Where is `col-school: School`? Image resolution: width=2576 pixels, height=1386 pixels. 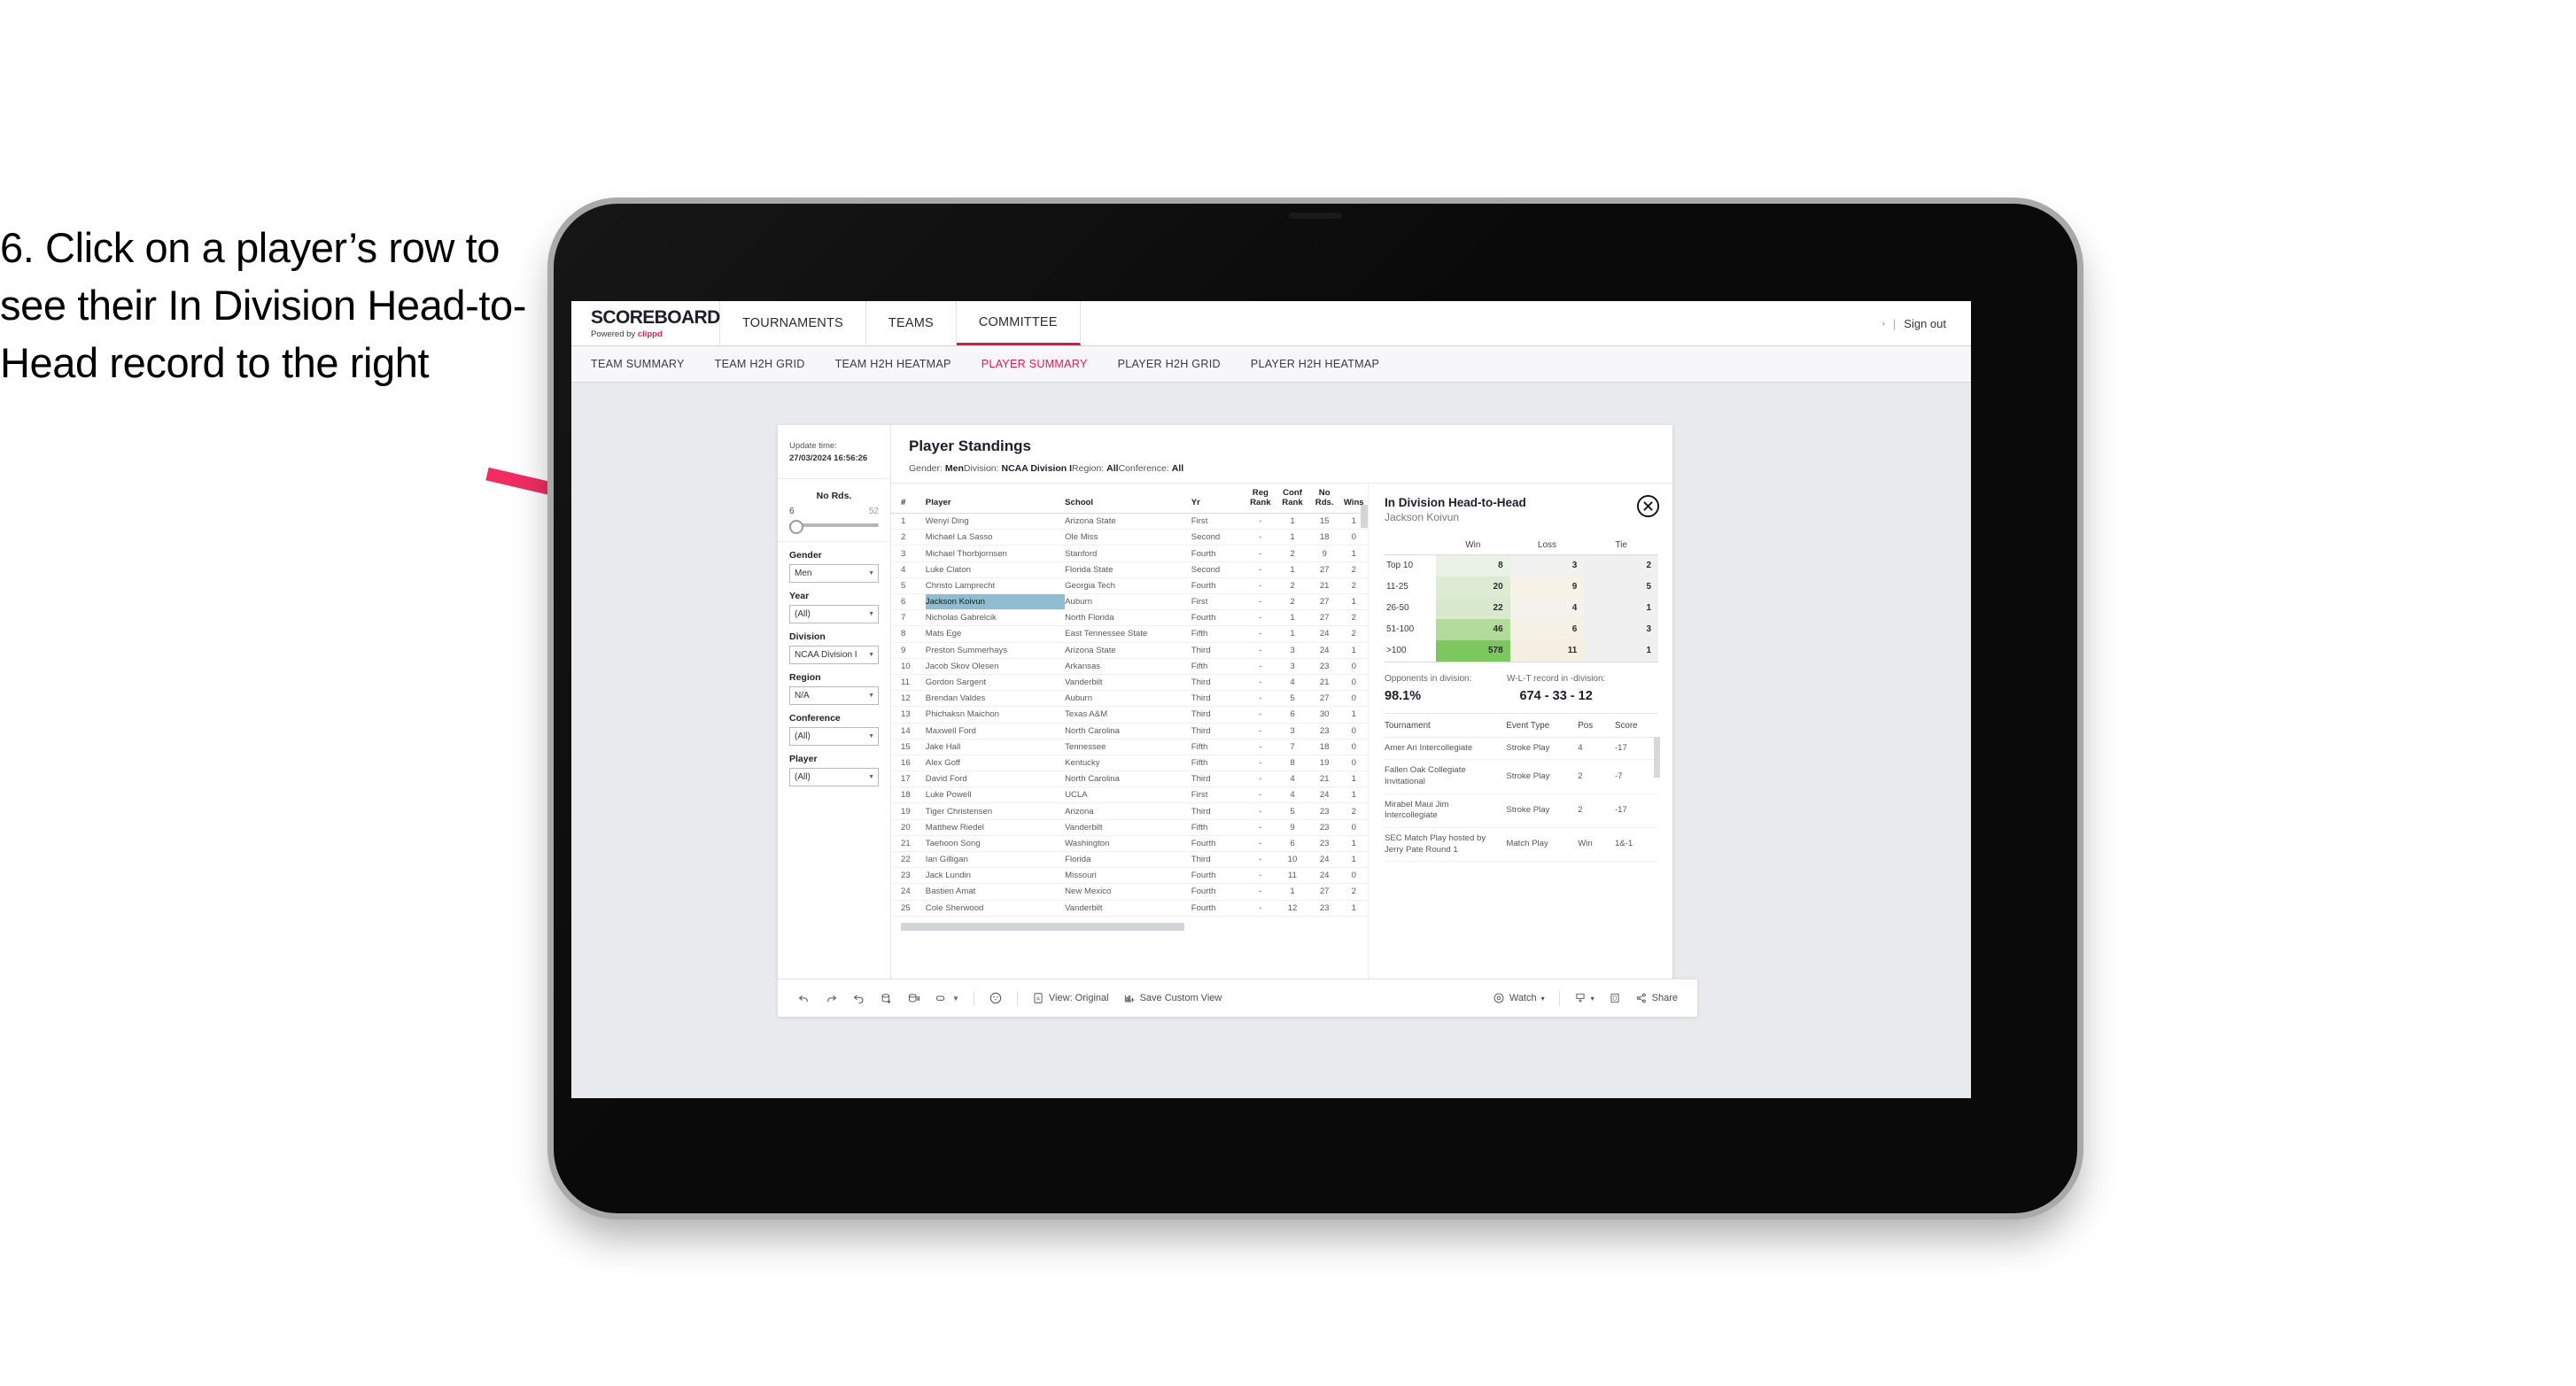
col-school: School is located at coordinates (1128, 499).